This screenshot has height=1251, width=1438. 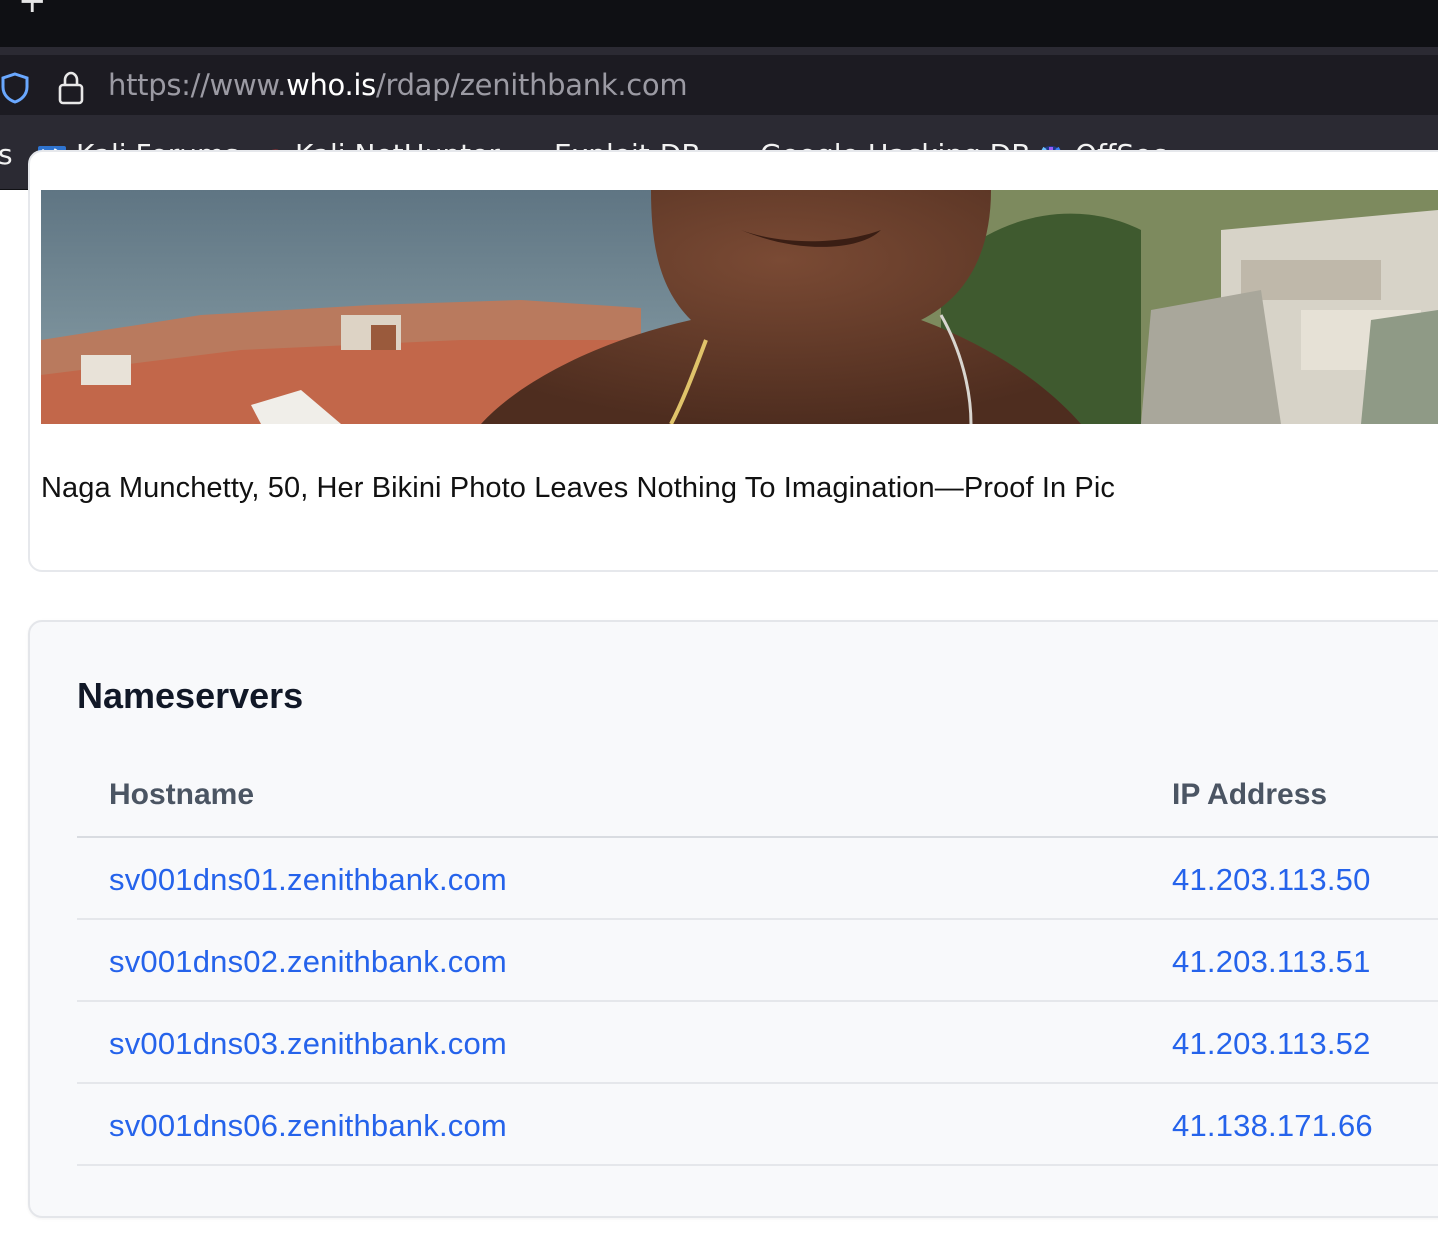 I want to click on hostname-link: sv001dns06.zenithbank.com, so click(x=308, y=1126).